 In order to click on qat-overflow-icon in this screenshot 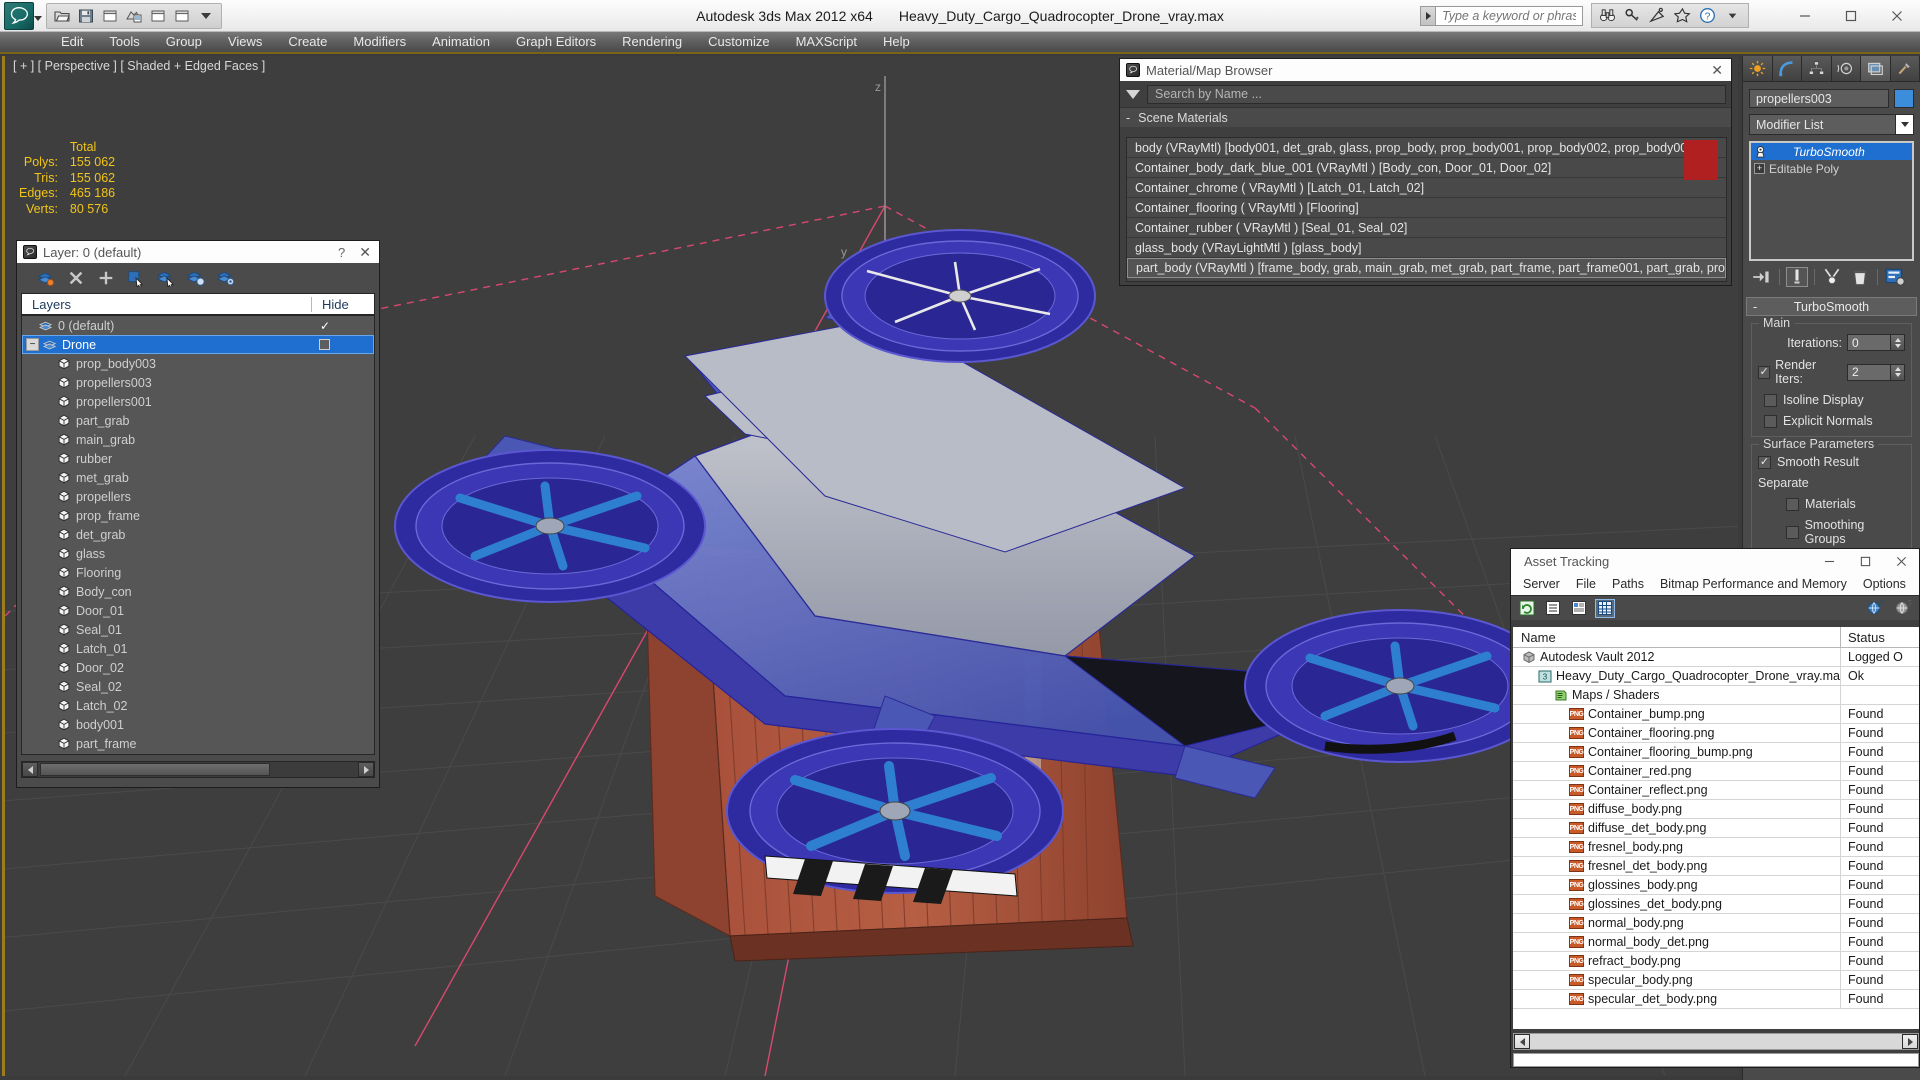, I will do `click(206, 16)`.